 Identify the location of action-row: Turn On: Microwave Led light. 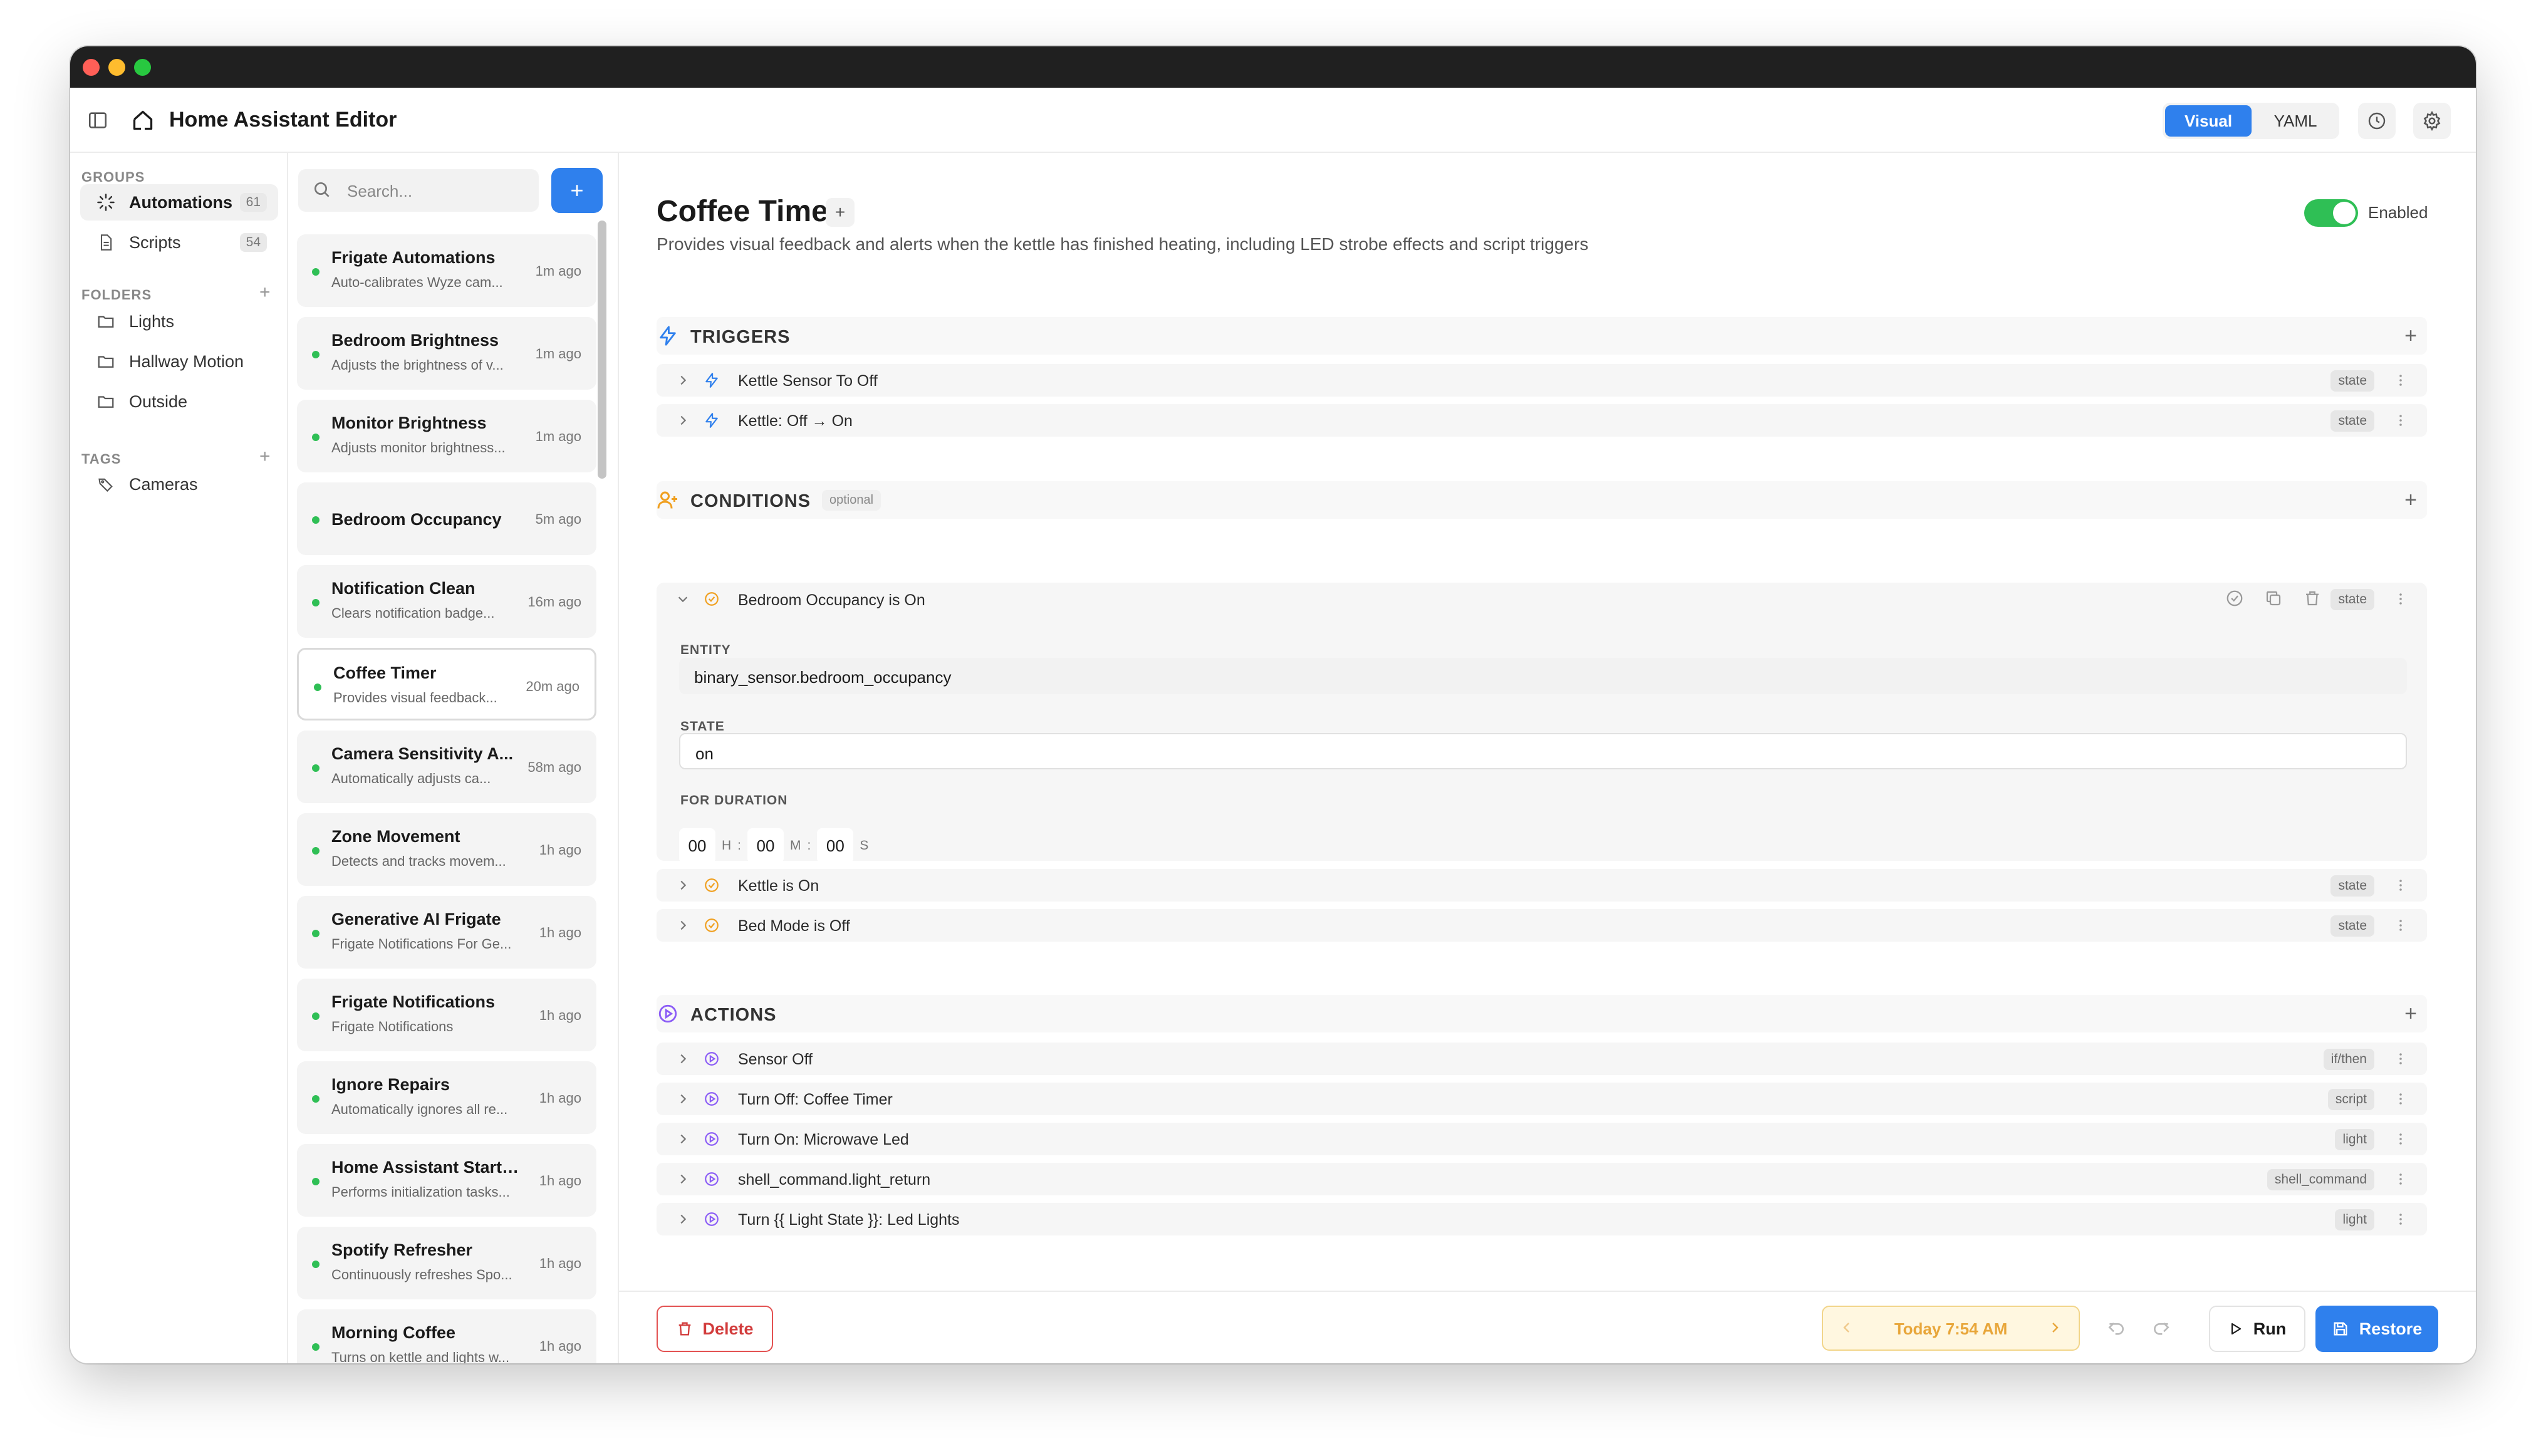
(1542, 1139).